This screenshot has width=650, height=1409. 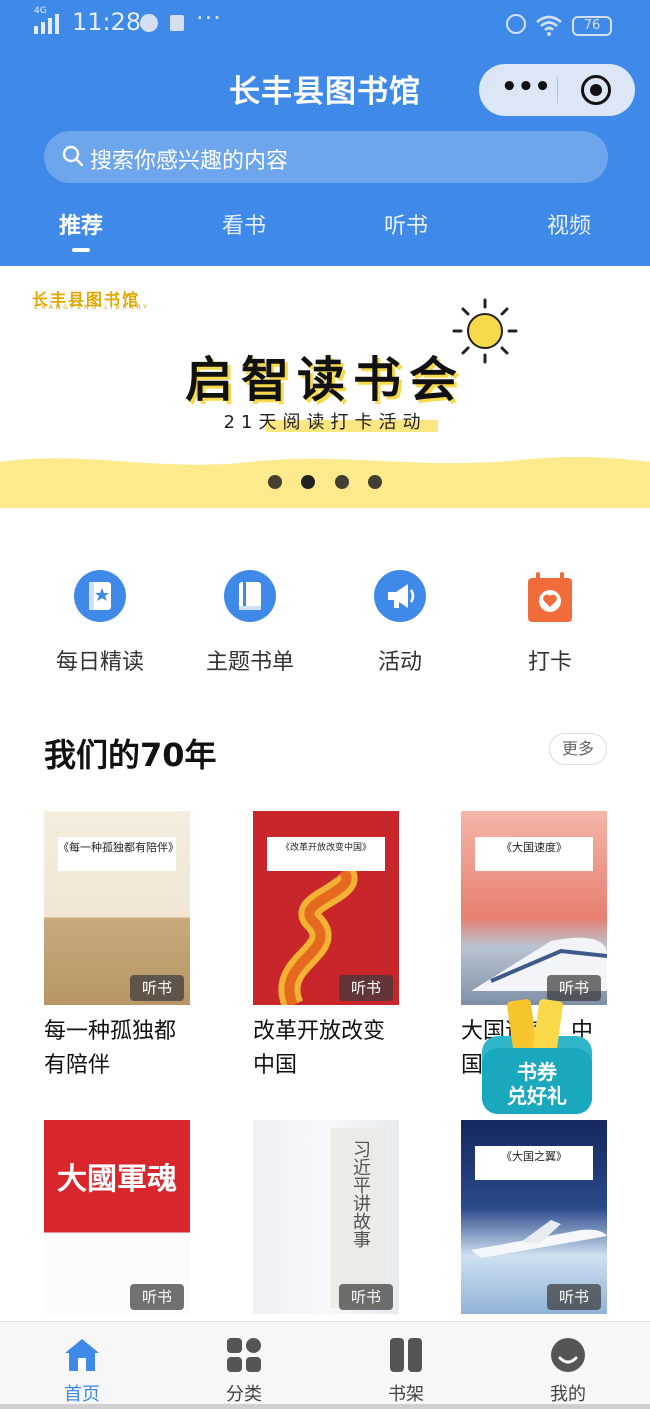 What do you see at coordinates (516, 24) in the screenshot?
I see `alarm-icon` at bounding box center [516, 24].